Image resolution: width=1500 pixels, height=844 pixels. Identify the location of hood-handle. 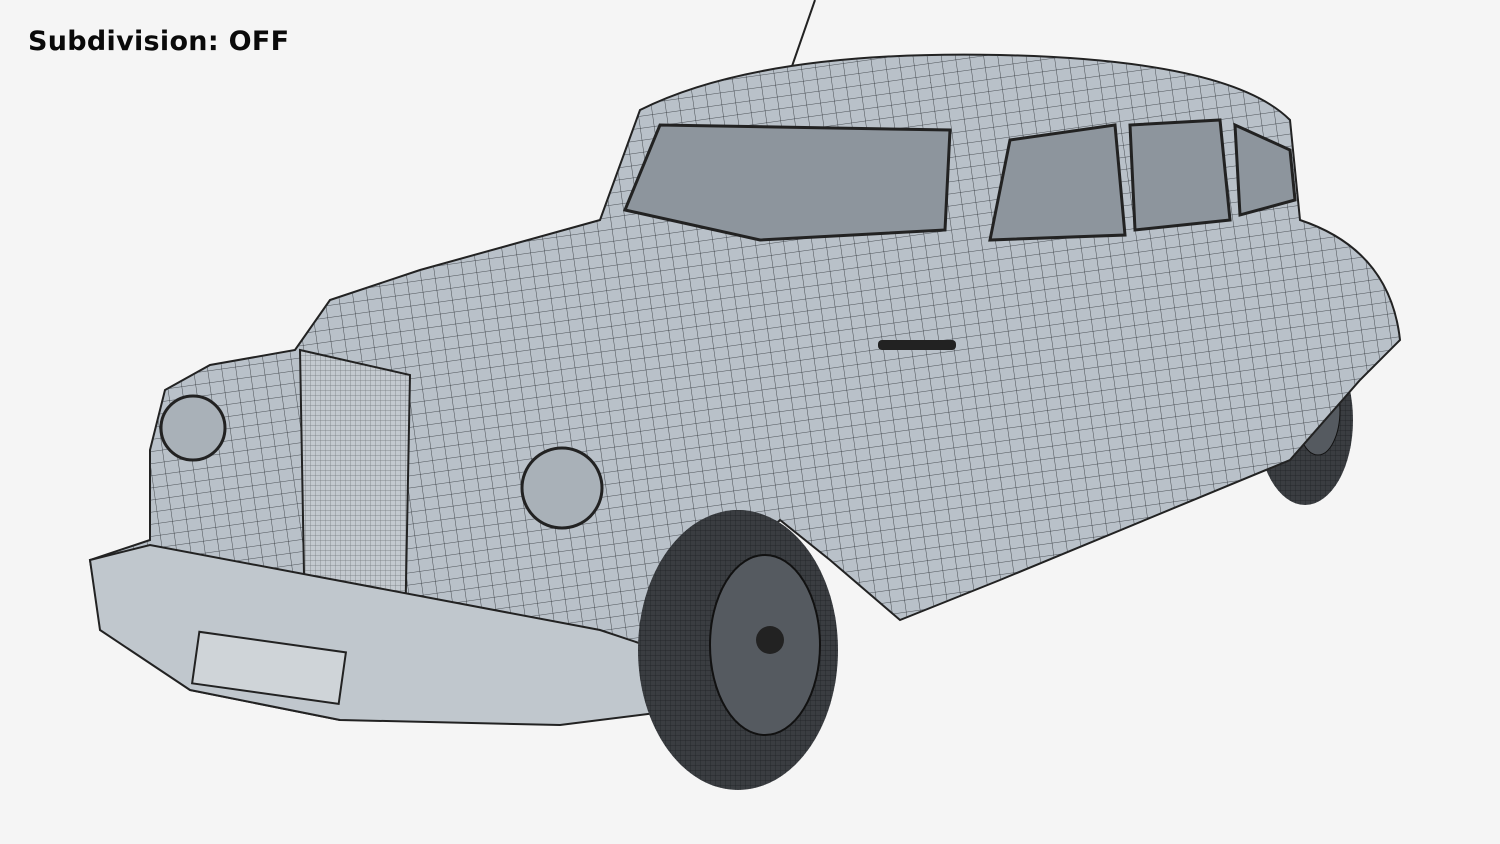
(917, 345).